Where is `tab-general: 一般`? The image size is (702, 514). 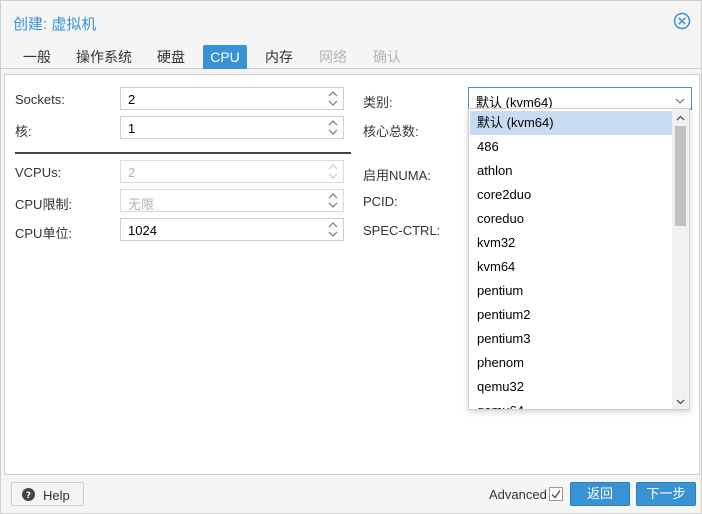 tab-general: 一般 is located at coordinates (37, 57).